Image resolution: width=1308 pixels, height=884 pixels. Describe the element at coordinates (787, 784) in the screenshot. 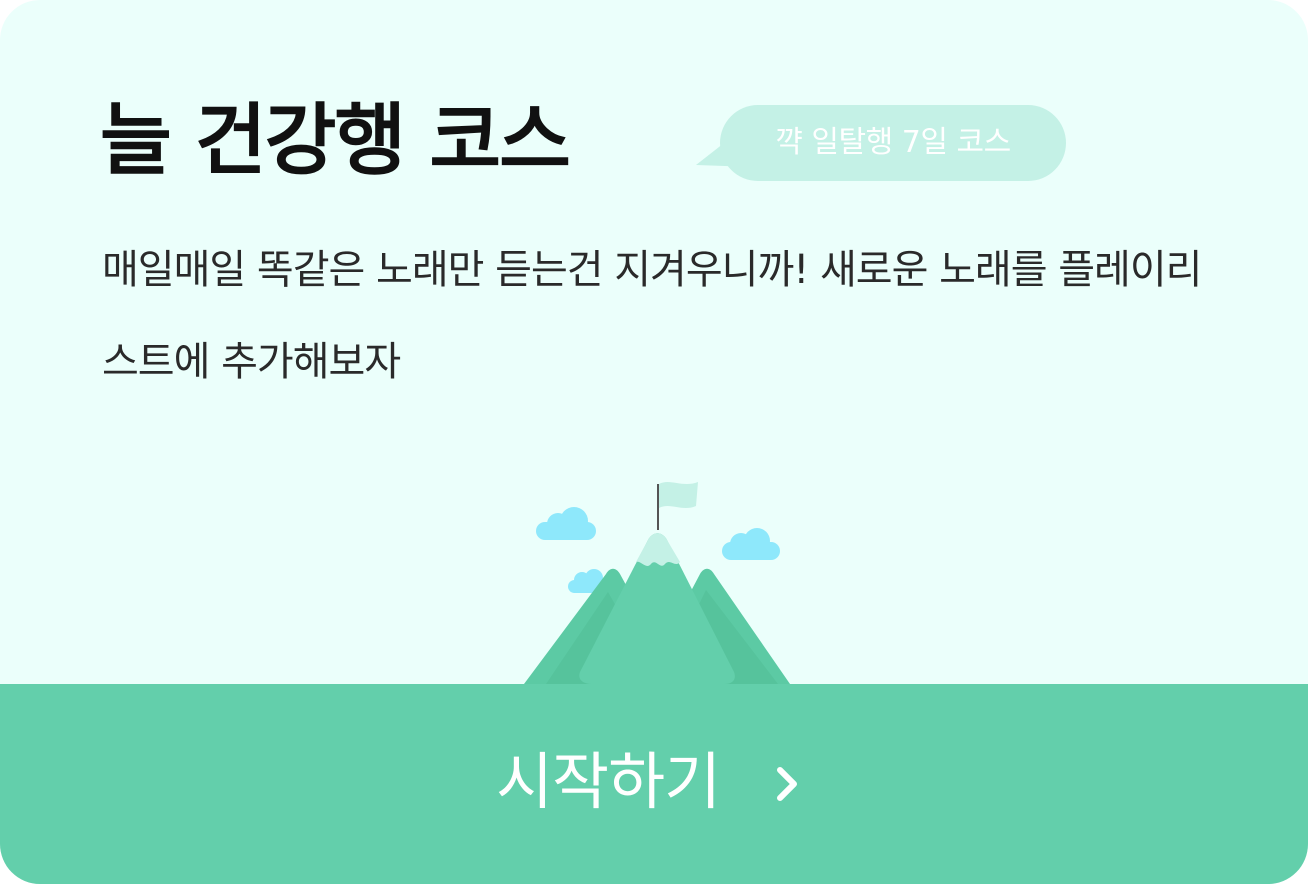

I see `chevron-right-icon` at that location.